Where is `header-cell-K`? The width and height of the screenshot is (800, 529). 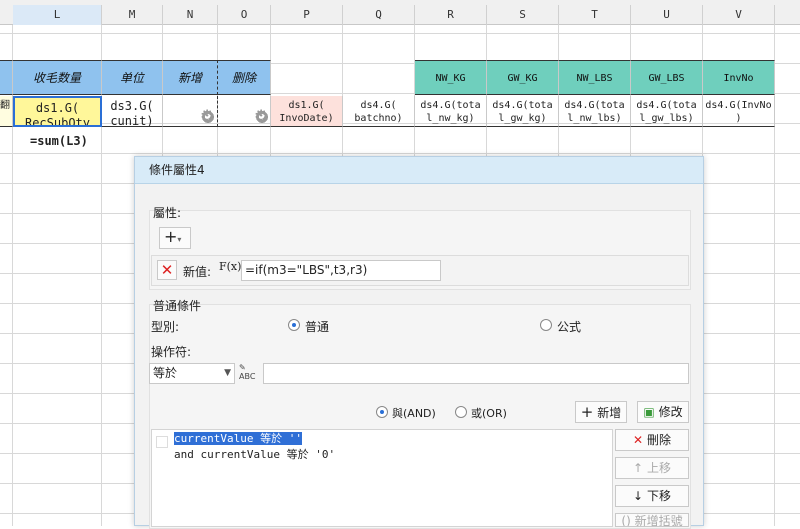
header-cell-K is located at coordinates (6, 77).